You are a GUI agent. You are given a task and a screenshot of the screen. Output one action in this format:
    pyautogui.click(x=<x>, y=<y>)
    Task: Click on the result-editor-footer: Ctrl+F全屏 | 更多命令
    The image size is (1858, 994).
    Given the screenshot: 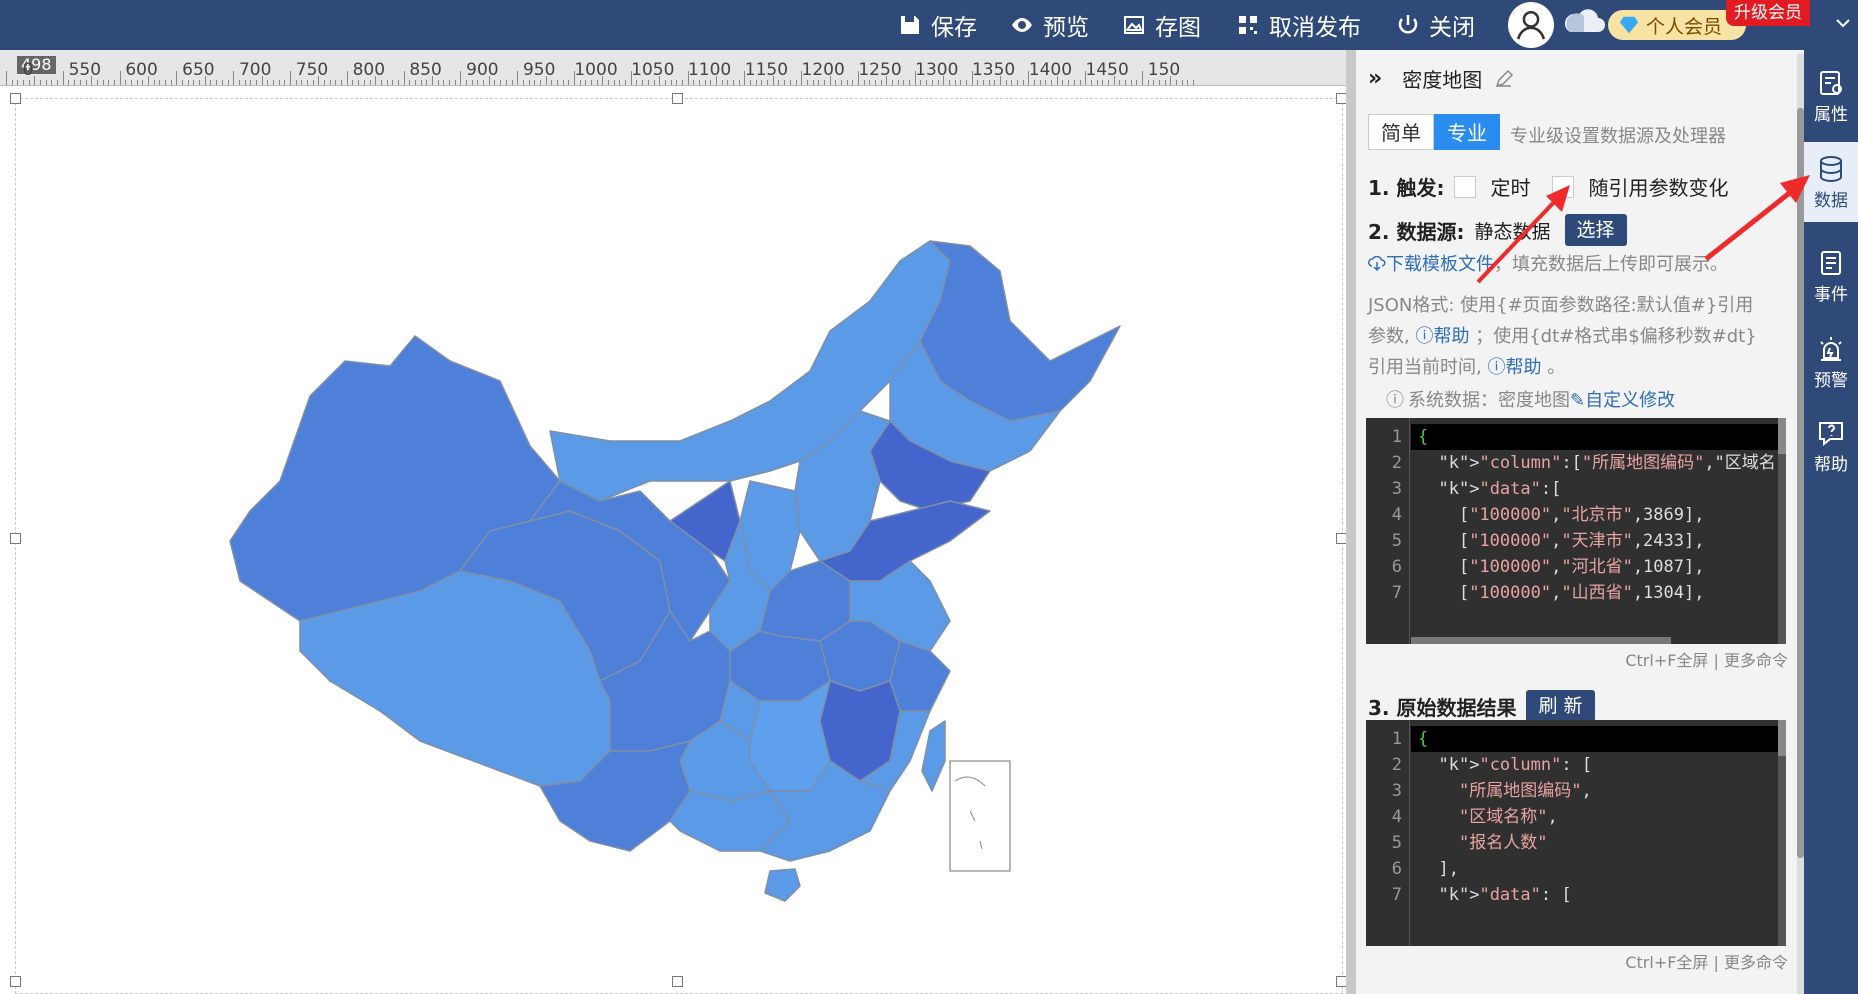 What is the action you would take?
    pyautogui.click(x=1706, y=961)
    